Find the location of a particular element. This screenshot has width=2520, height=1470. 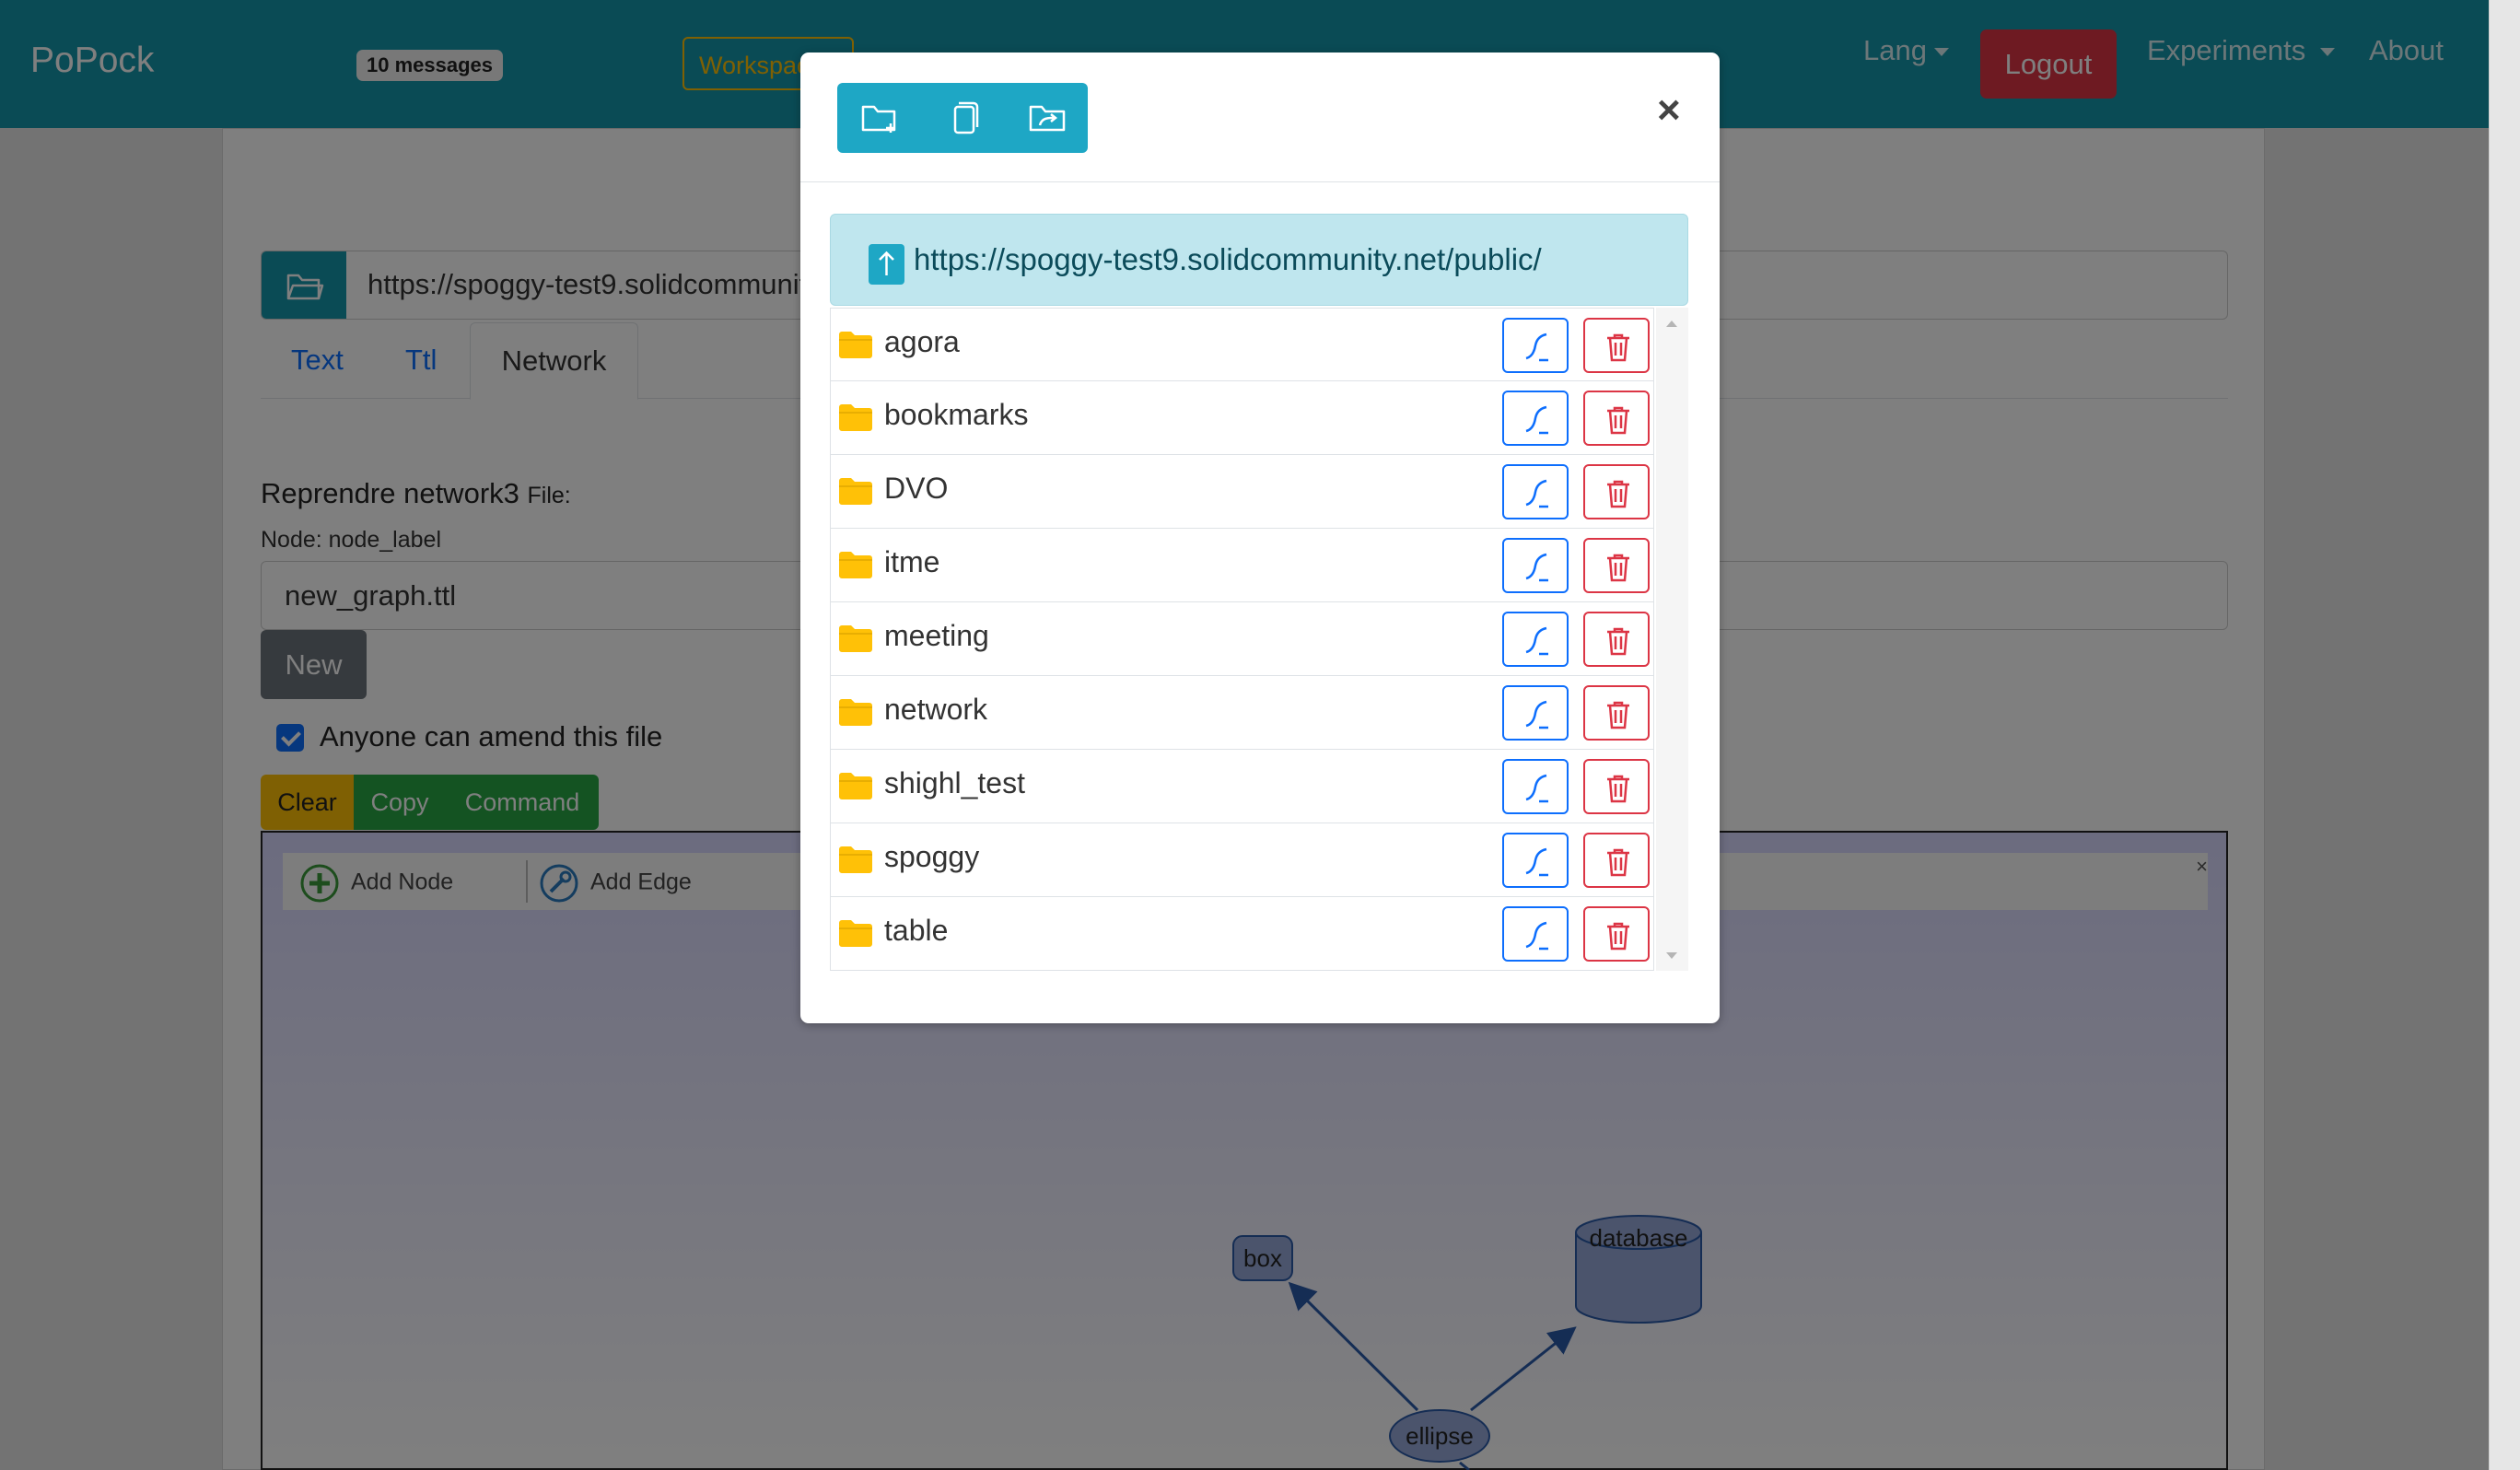

move-folder-button is located at coordinates (1047, 117).